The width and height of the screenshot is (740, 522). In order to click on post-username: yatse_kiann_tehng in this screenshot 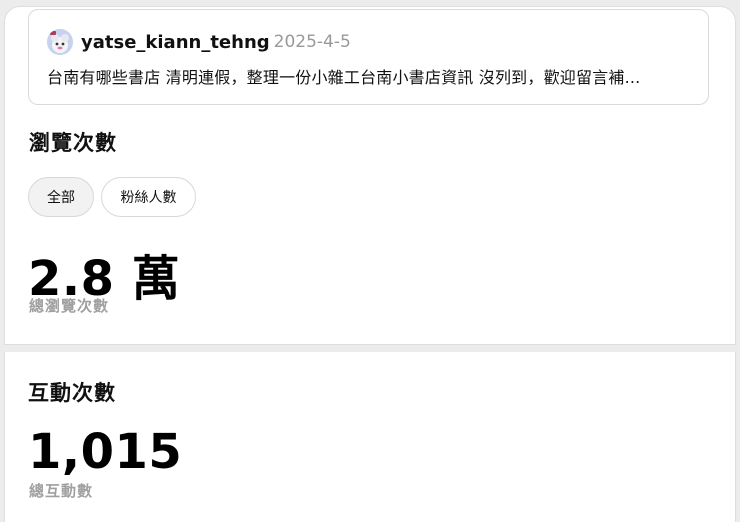, I will do `click(175, 42)`.